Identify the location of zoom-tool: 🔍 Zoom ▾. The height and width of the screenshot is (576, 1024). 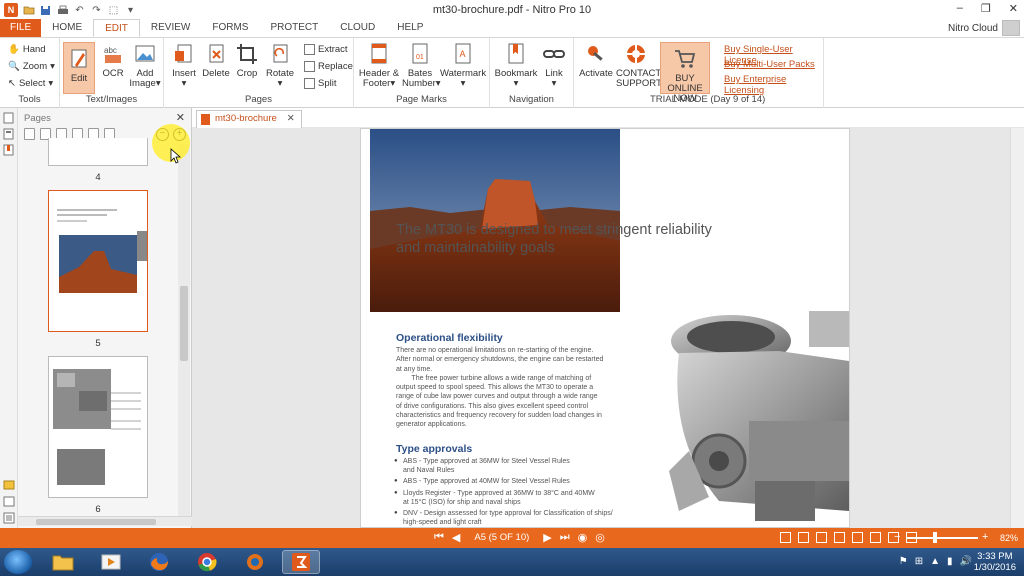
(31, 66).